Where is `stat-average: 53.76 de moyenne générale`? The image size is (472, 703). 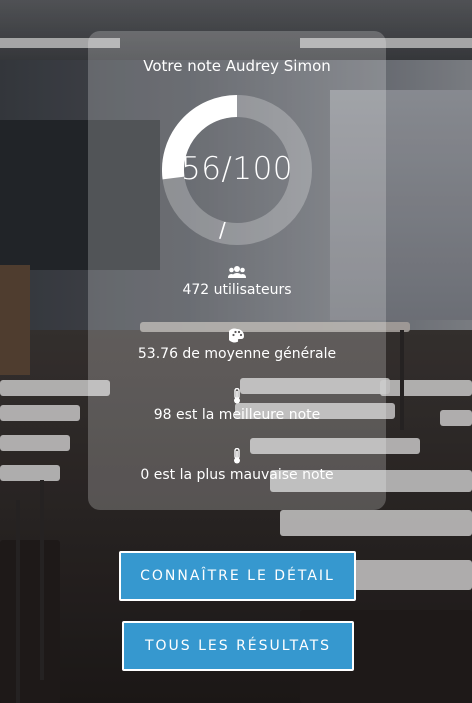 stat-average: 53.76 de moyenne générale is located at coordinates (237, 345).